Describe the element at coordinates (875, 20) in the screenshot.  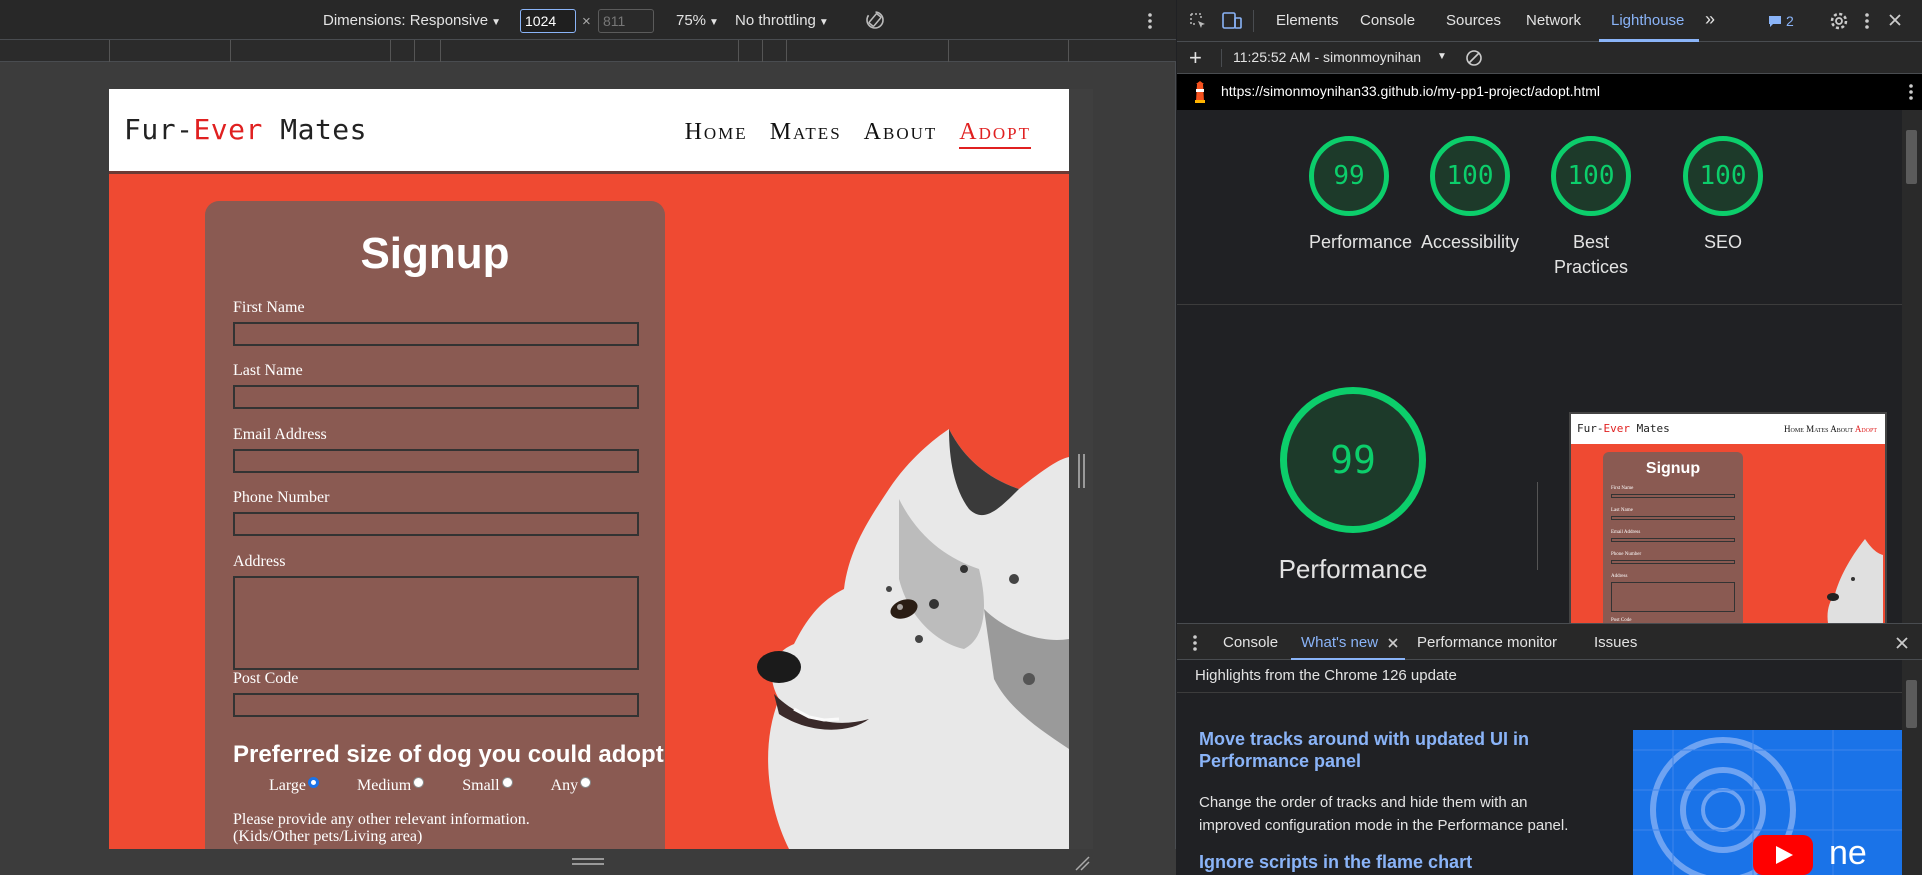
I see `rotate-icon` at that location.